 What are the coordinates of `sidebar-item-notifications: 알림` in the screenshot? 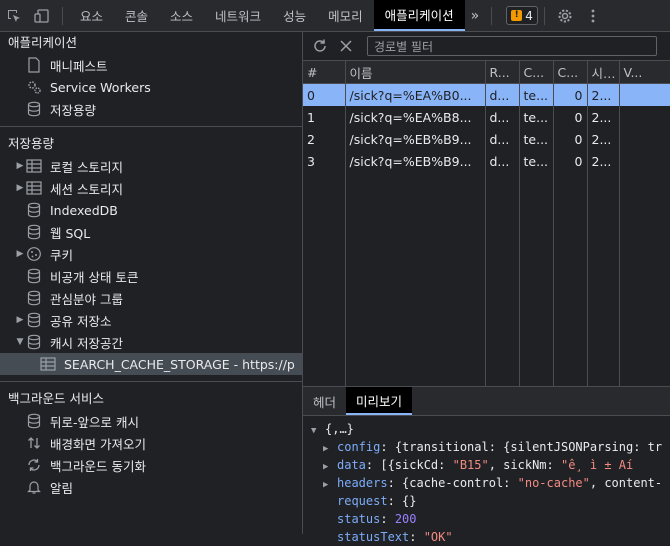 It's located at (151, 487).